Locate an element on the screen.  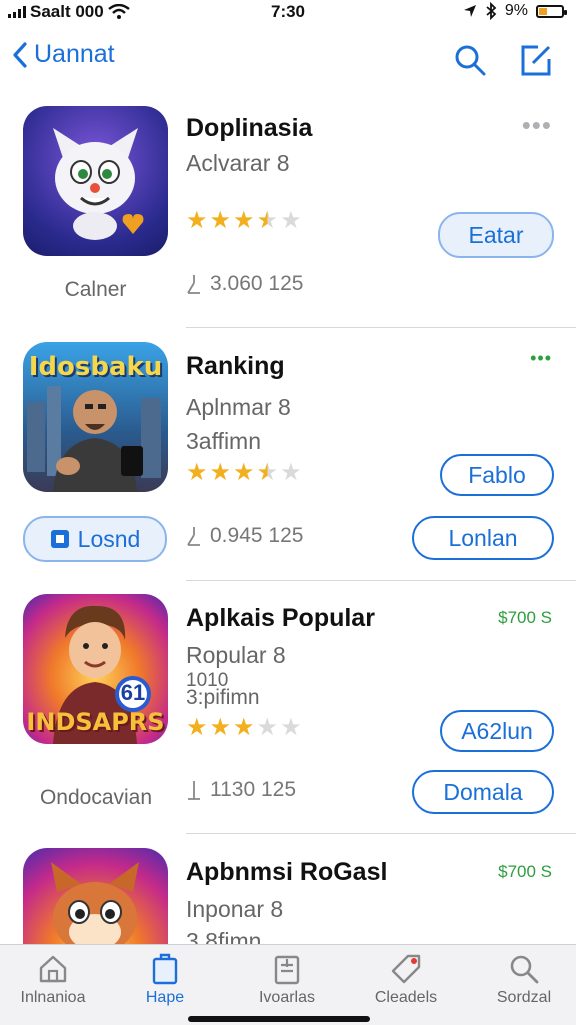
compose-icon is located at coordinates (536, 60).